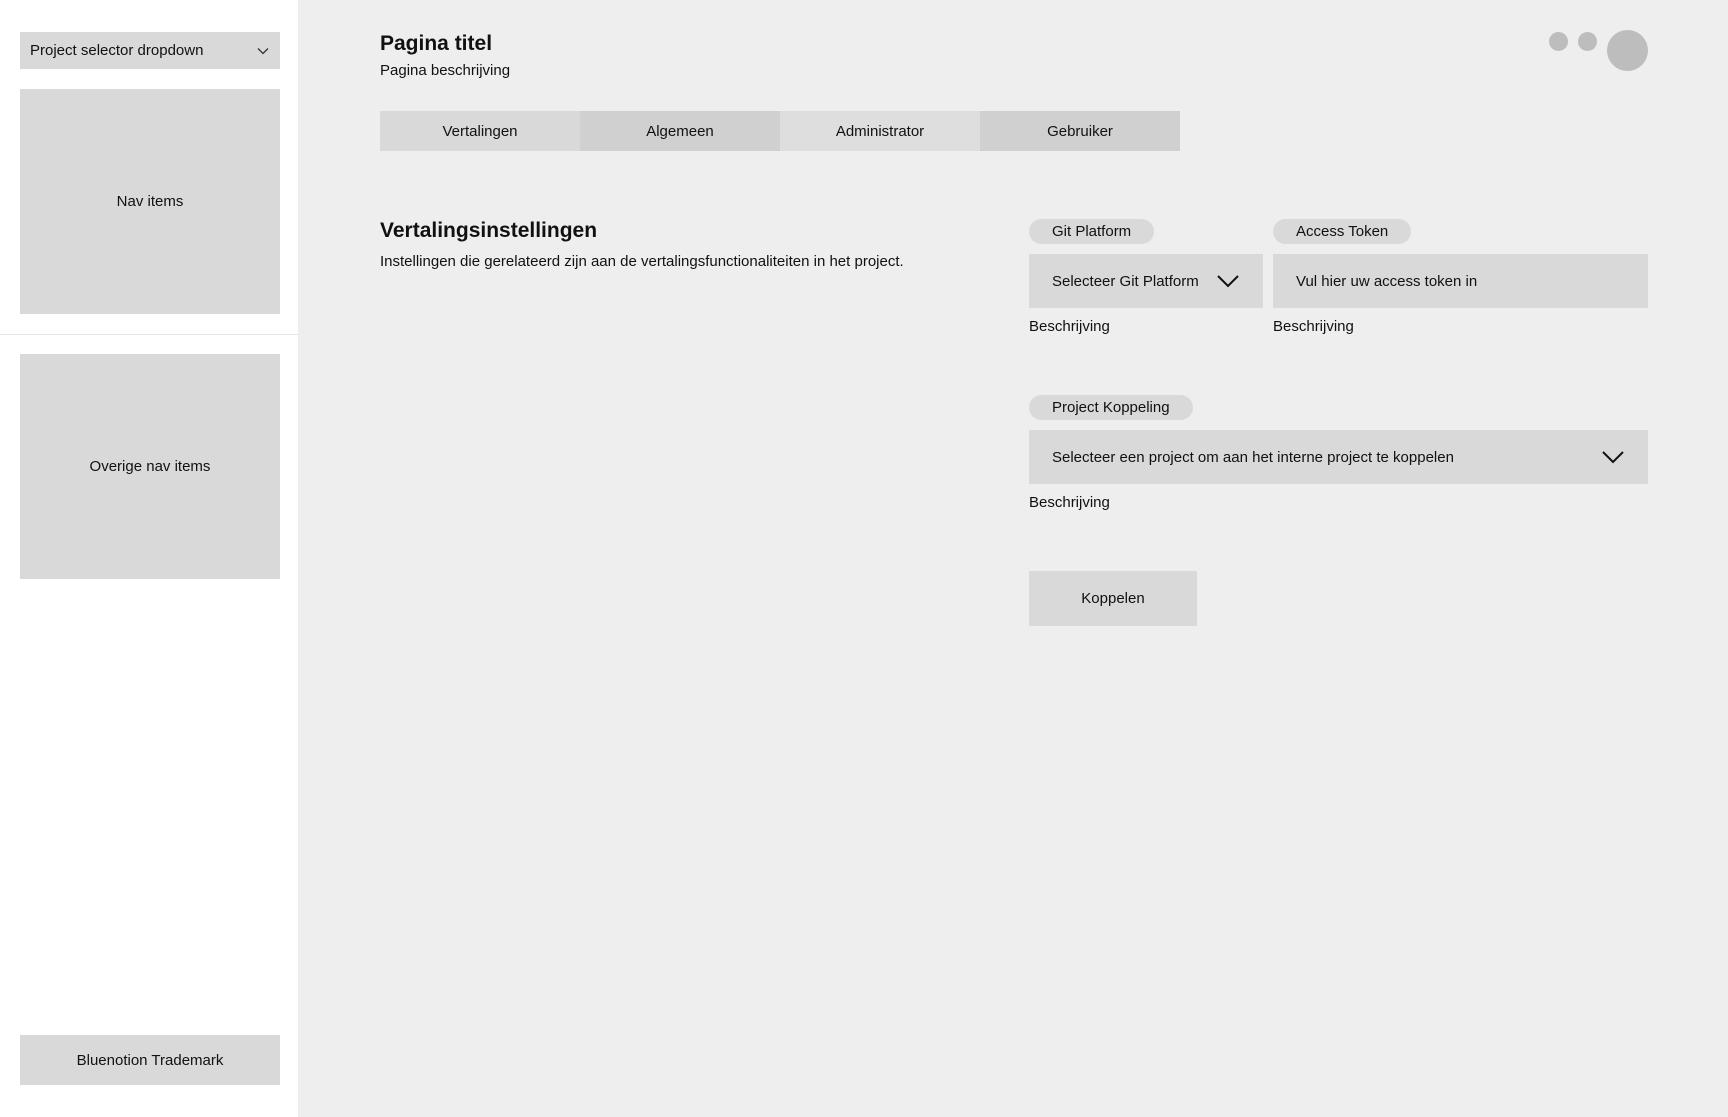  I want to click on git-platform-dropdown: Selecteer Git Platform, so click(1146, 281).